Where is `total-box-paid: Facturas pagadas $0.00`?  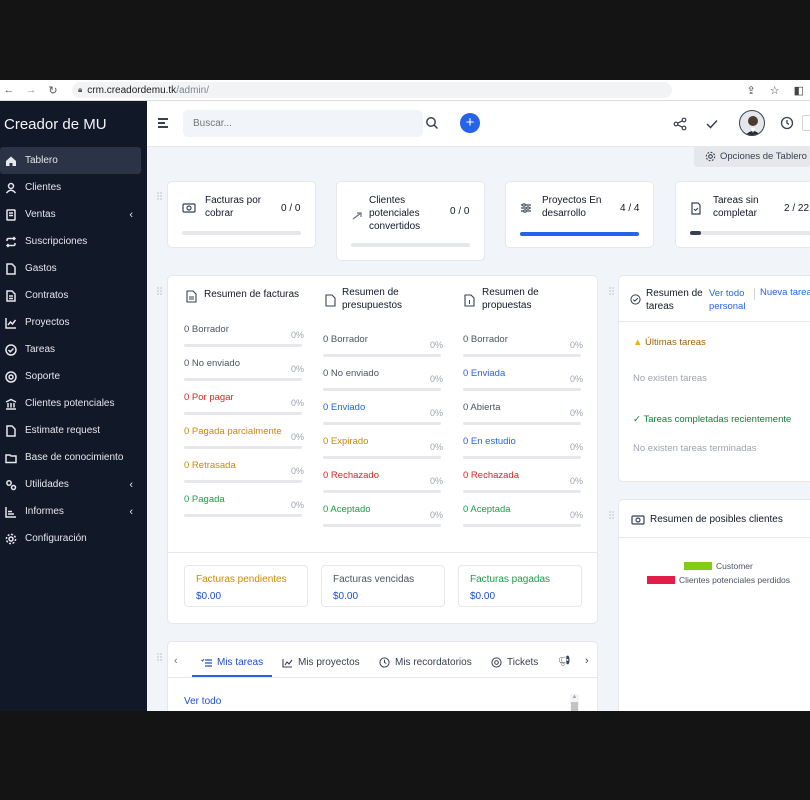
total-box-paid: Facturas pagadas $0.00 is located at coordinates (520, 586).